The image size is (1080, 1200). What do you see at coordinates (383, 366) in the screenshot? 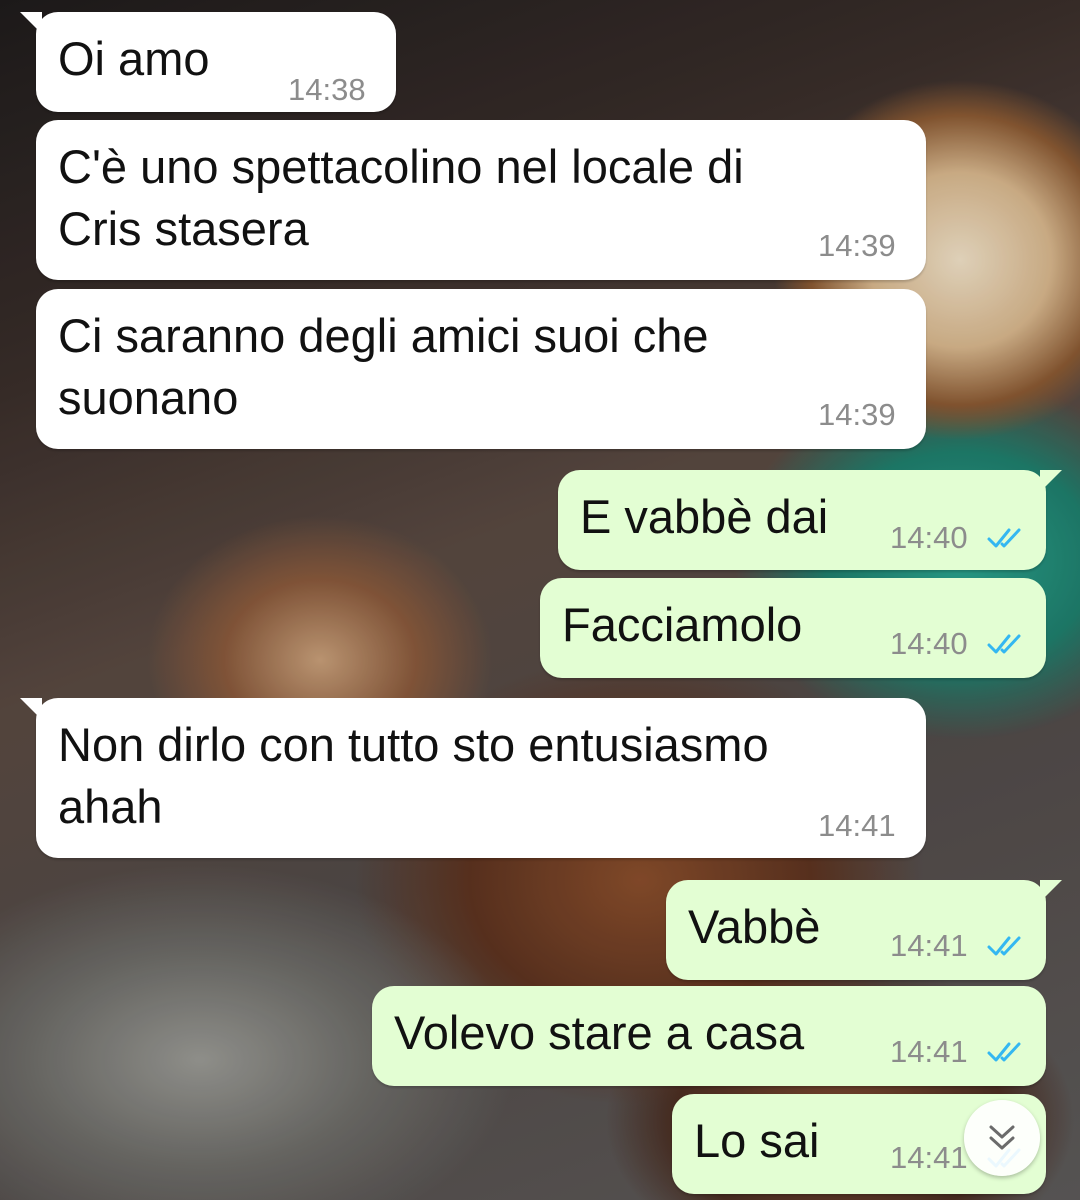
I see `message-text: Ci saranno degli amici suoi che suonano` at bounding box center [383, 366].